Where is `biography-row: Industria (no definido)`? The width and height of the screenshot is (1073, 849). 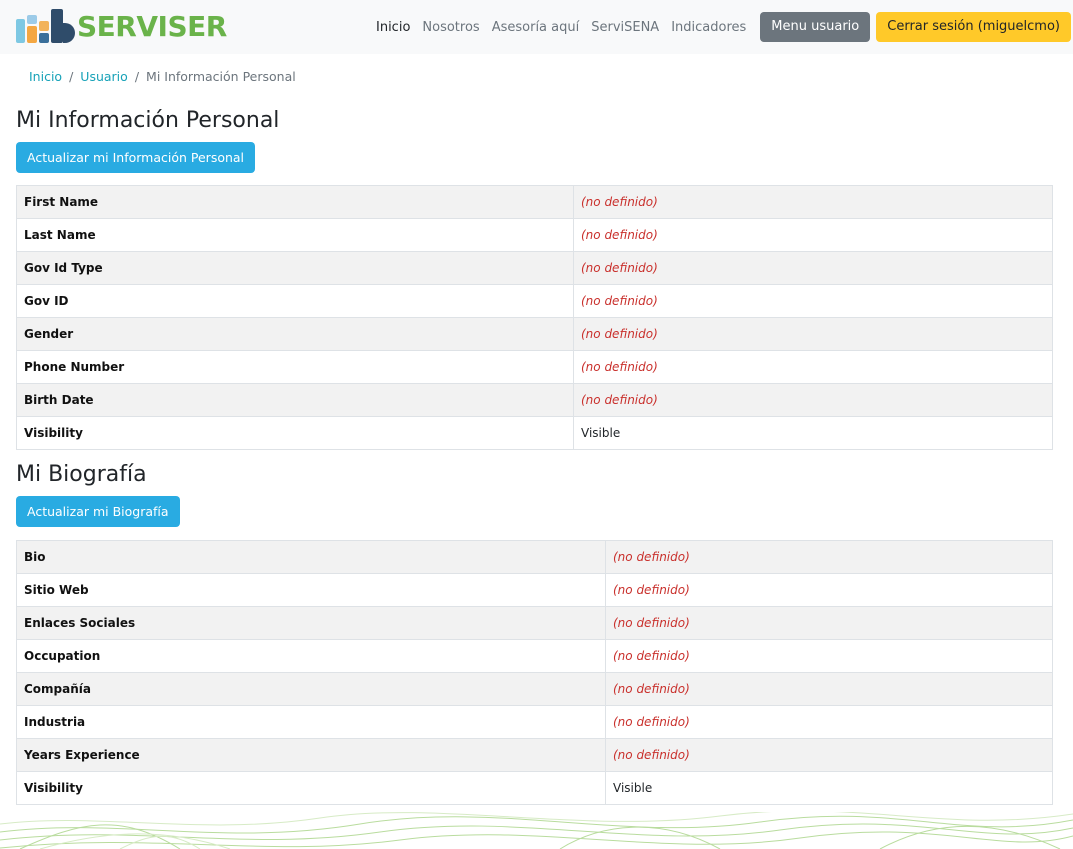 biography-row: Industria (no definido) is located at coordinates (534, 722).